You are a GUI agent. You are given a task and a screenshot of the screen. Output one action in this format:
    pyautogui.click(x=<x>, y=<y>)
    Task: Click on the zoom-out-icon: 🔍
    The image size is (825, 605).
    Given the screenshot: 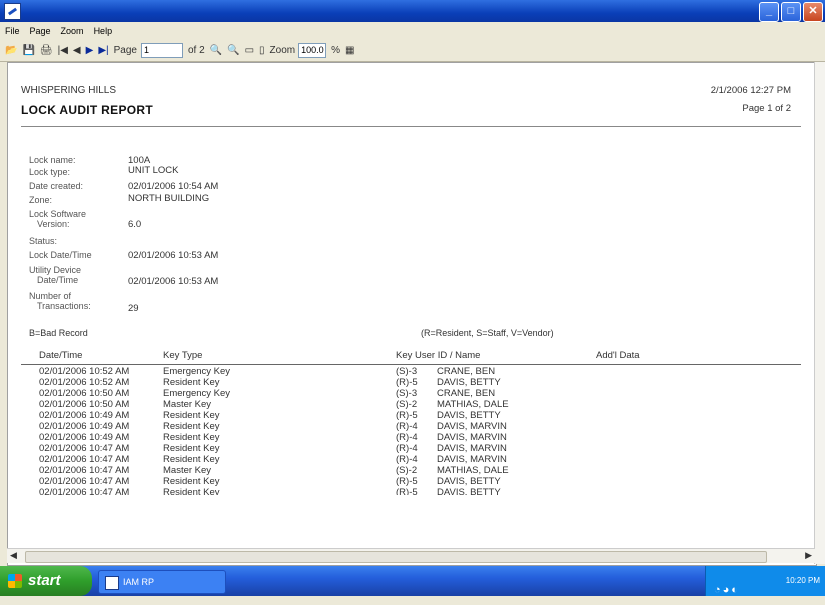 What is the action you would take?
    pyautogui.click(x=233, y=50)
    